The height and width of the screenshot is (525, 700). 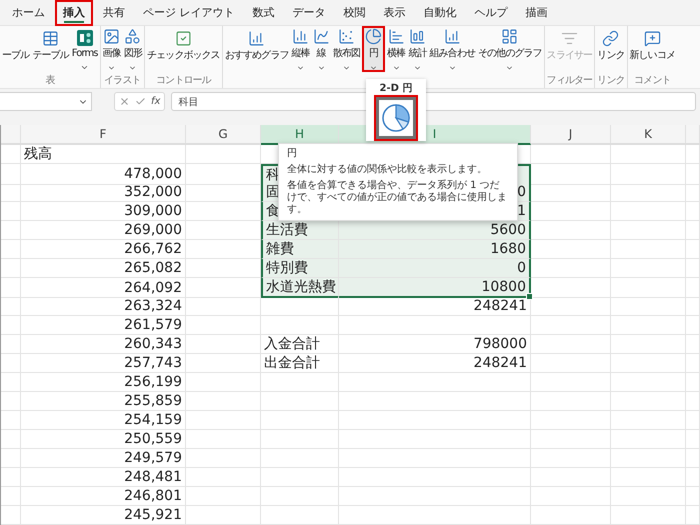 What do you see at coordinates (257, 49) in the screenshot?
I see `ribbon-button: おすすめグラフ` at bounding box center [257, 49].